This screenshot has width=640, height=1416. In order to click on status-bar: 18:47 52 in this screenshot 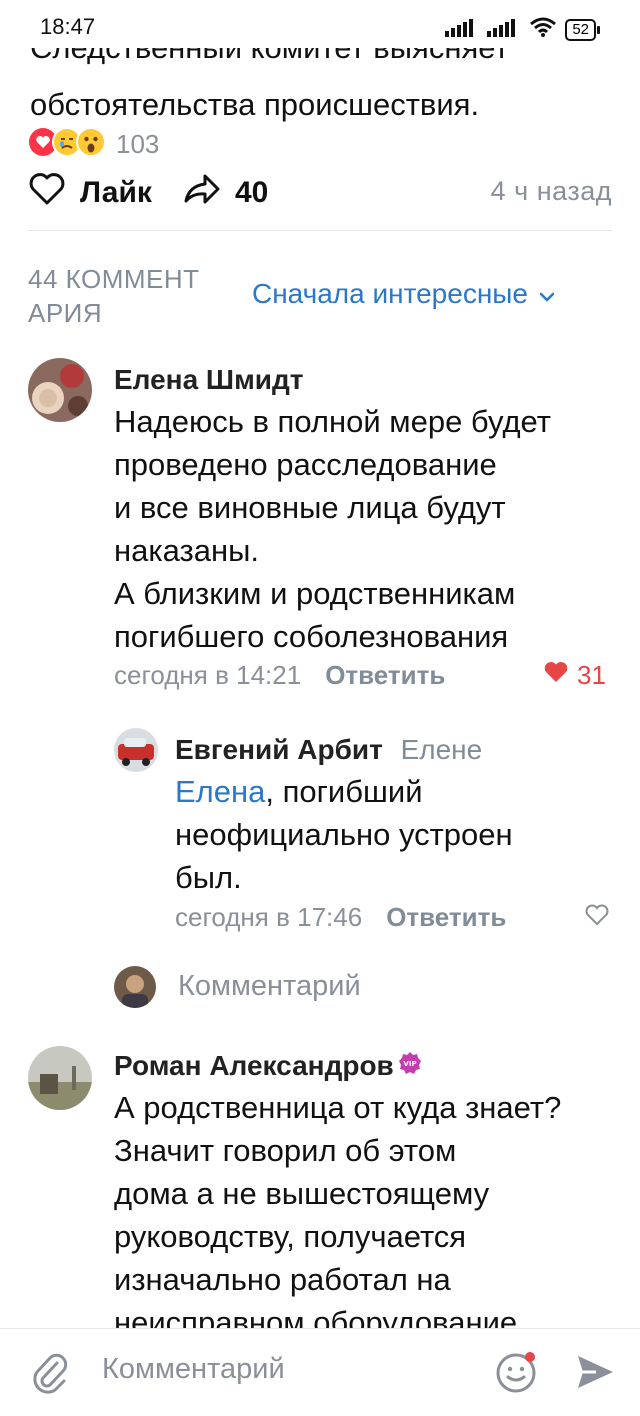, I will do `click(320, 24)`.